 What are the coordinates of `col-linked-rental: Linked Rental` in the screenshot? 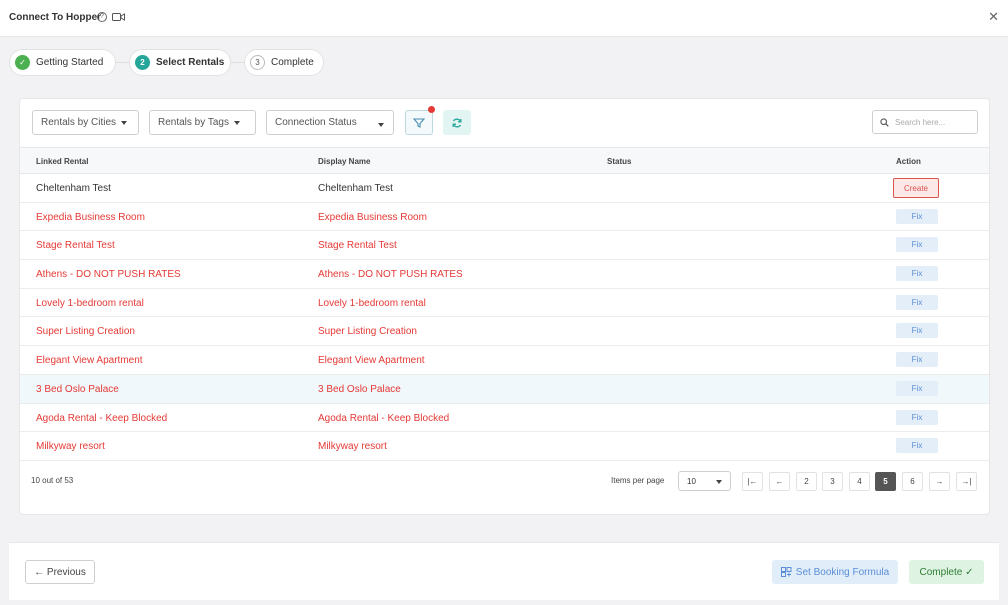 It's located at (62, 161).